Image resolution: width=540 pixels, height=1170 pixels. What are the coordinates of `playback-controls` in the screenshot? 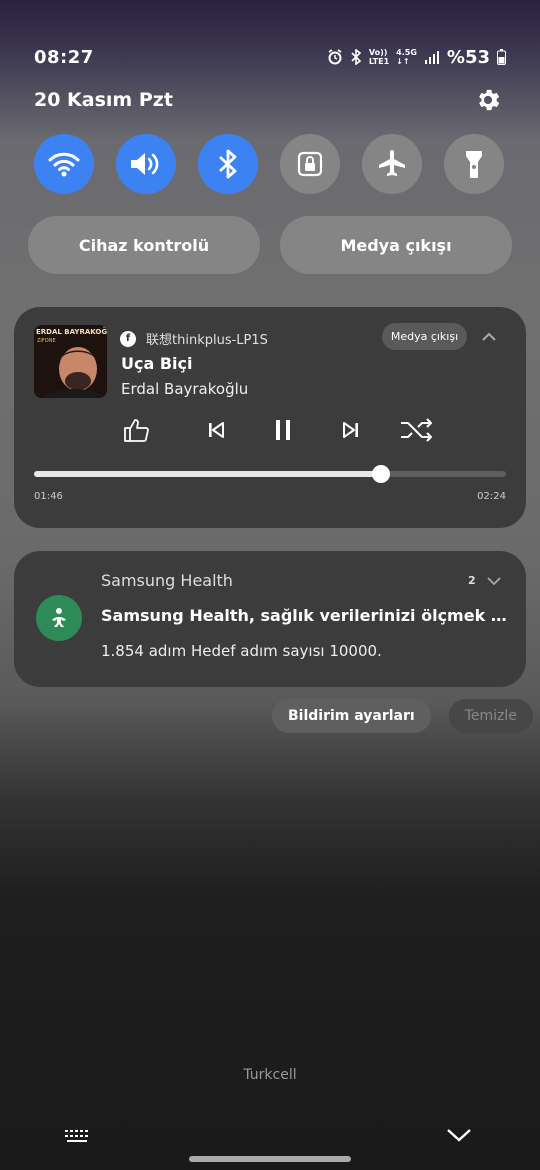 It's located at (276, 430).